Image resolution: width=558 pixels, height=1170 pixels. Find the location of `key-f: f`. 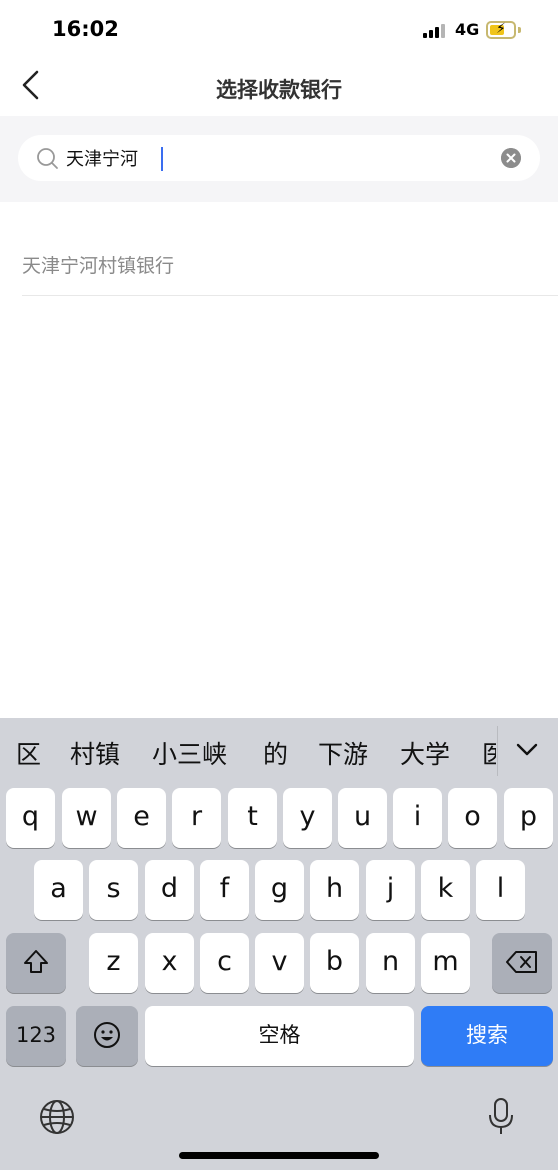

key-f: f is located at coordinates (224, 890).